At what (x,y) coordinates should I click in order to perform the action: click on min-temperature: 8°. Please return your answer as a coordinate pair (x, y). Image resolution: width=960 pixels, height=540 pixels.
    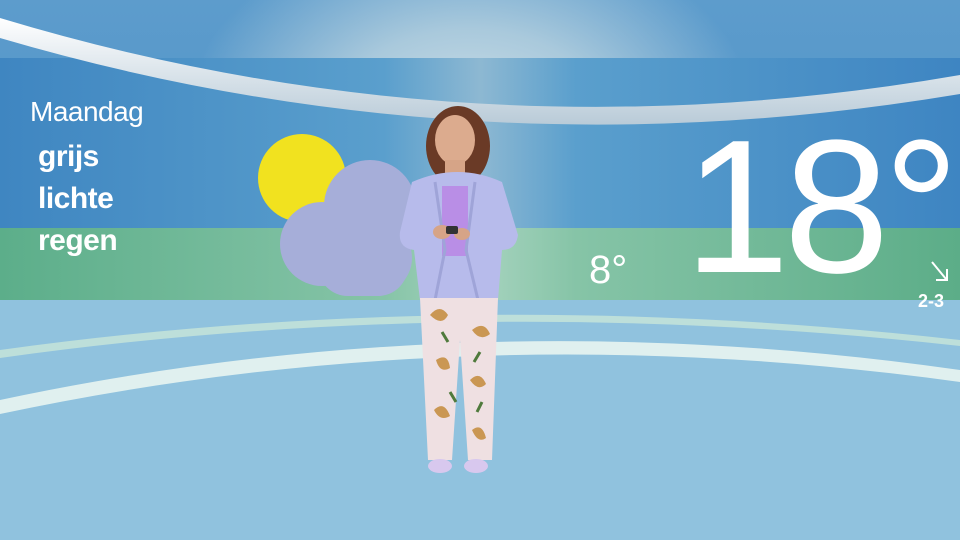
    Looking at the image, I should click on (608, 270).